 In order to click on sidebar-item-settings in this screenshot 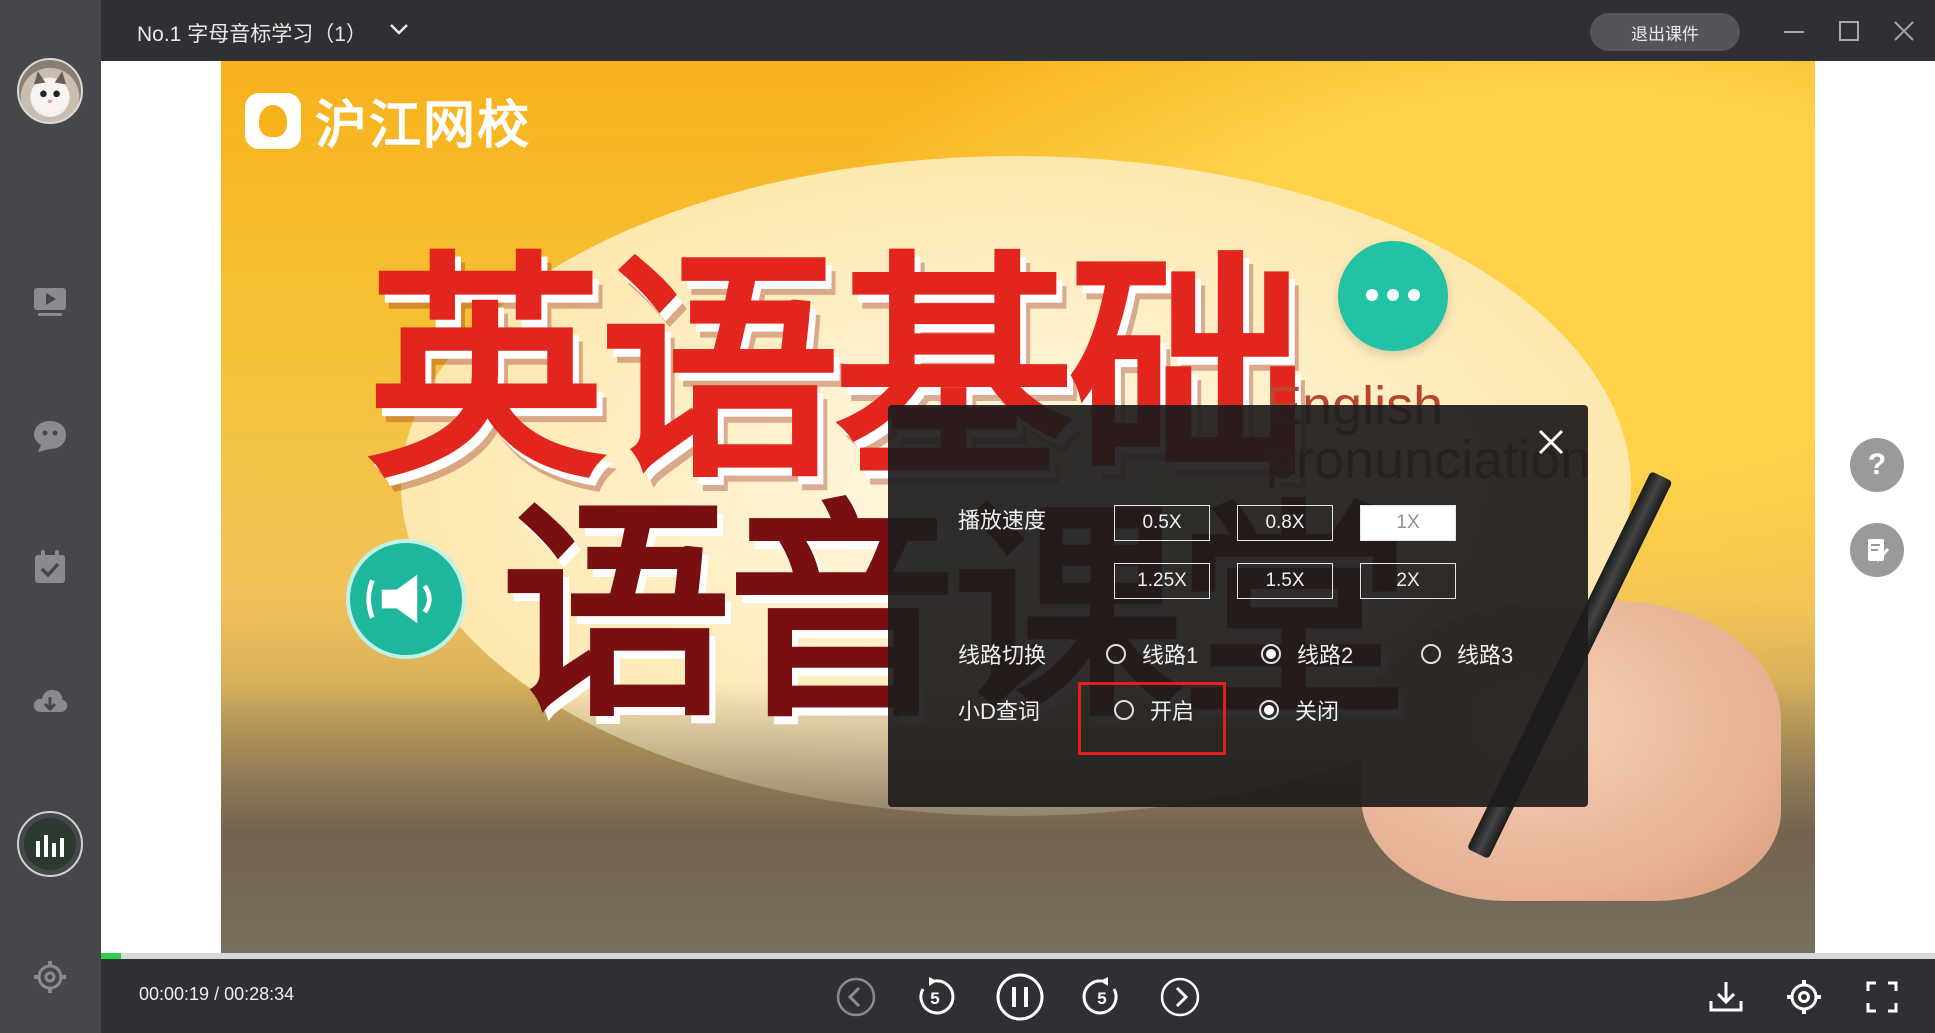, I will do `click(50, 977)`.